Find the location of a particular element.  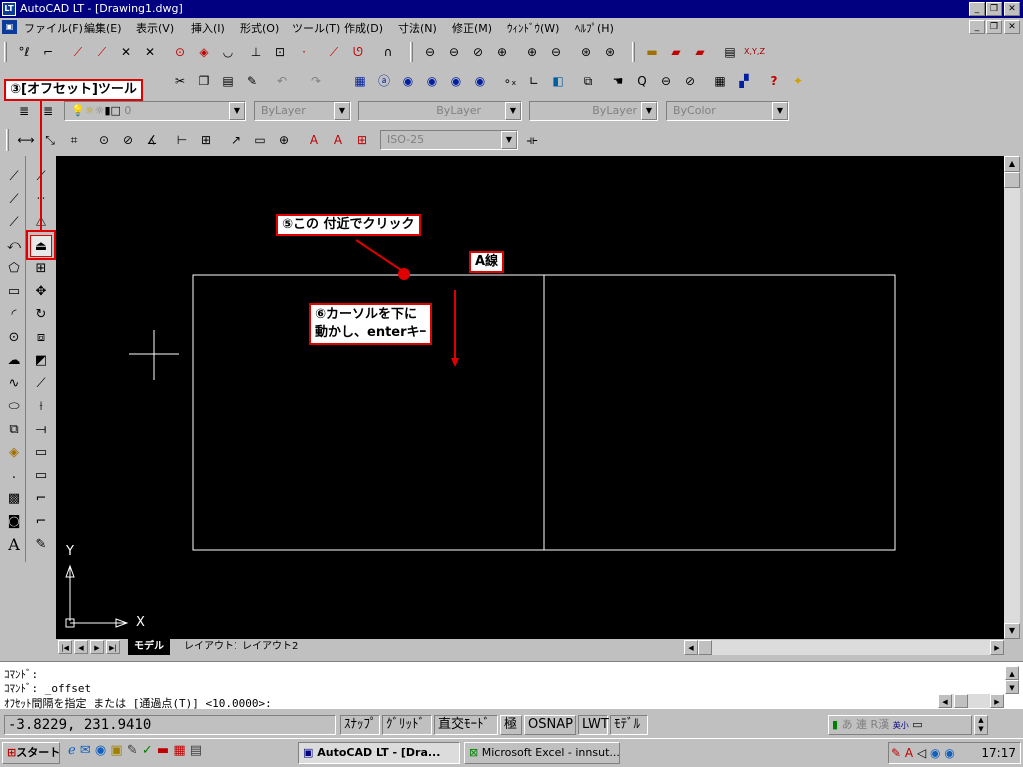

command-scroll-down: ▼ is located at coordinates (1012, 687).